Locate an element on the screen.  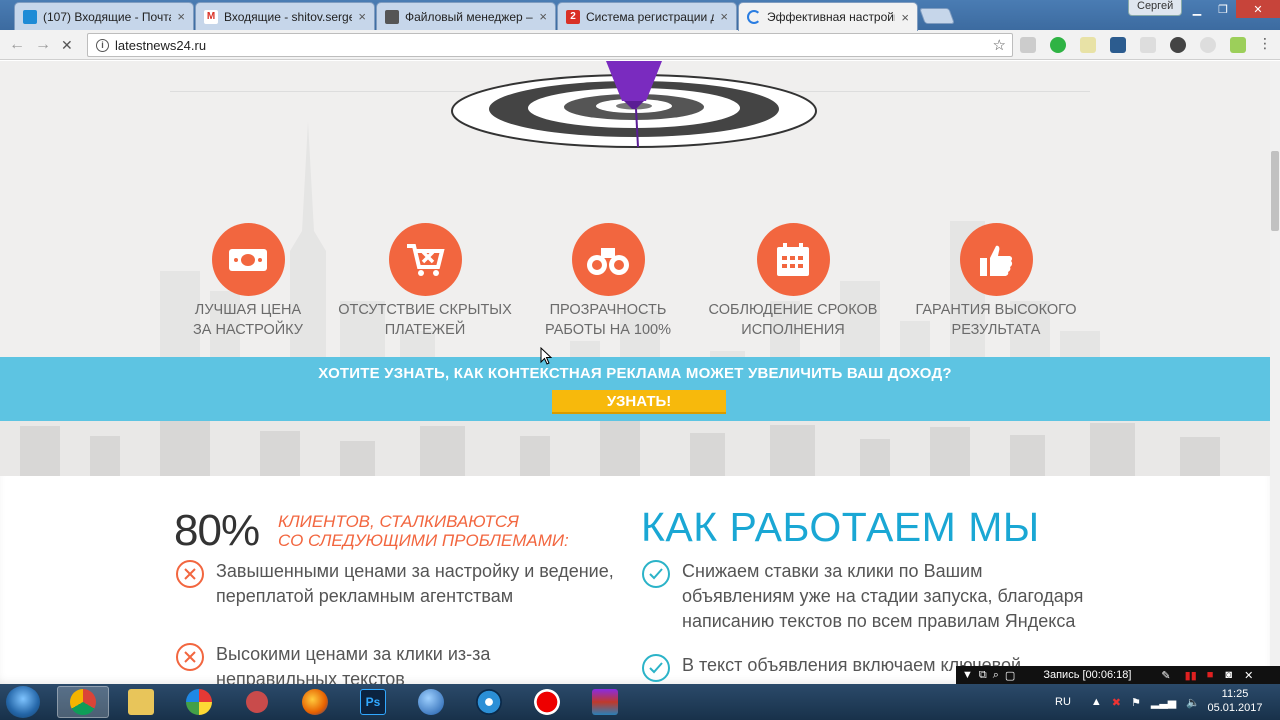
how-we-work-title: Как работаем мы is located at coordinates (840, 527).